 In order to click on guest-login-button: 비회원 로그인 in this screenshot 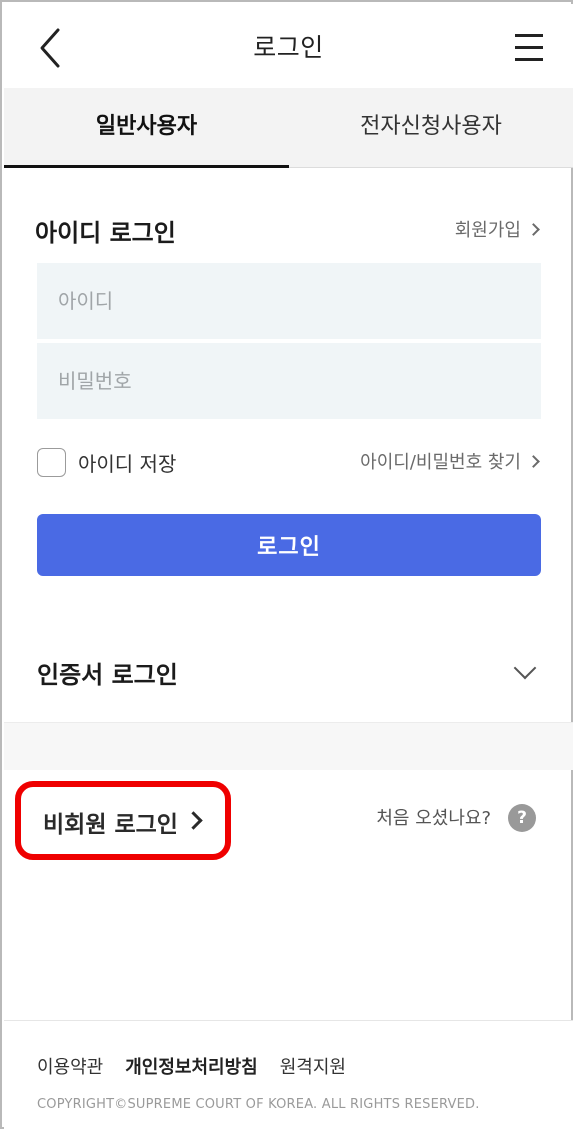, I will do `click(123, 820)`.